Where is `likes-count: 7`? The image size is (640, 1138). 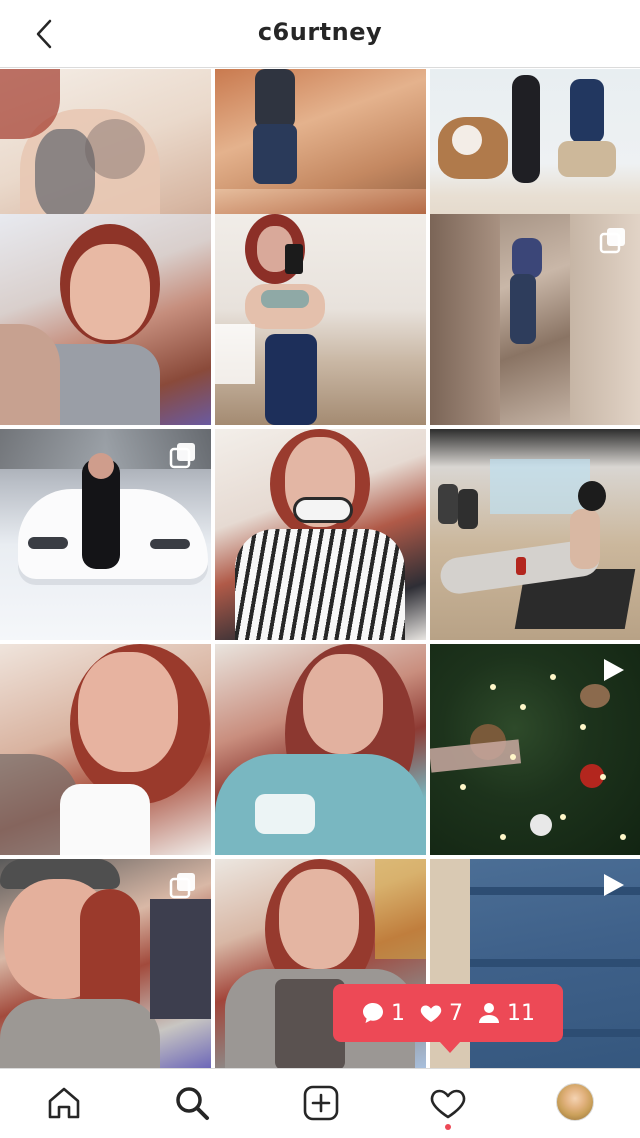 likes-count: 7 is located at coordinates (441, 1013).